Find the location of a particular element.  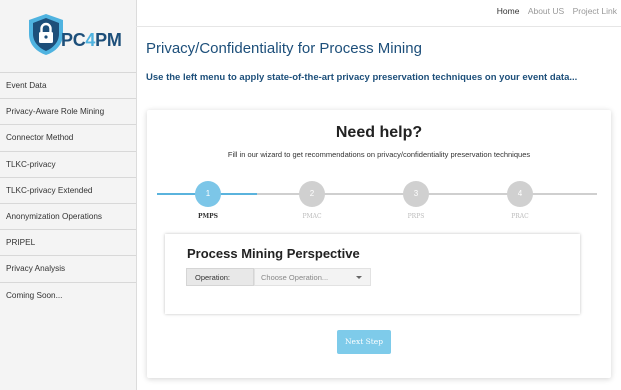

step-1-circle: 1 is located at coordinates (208, 194).